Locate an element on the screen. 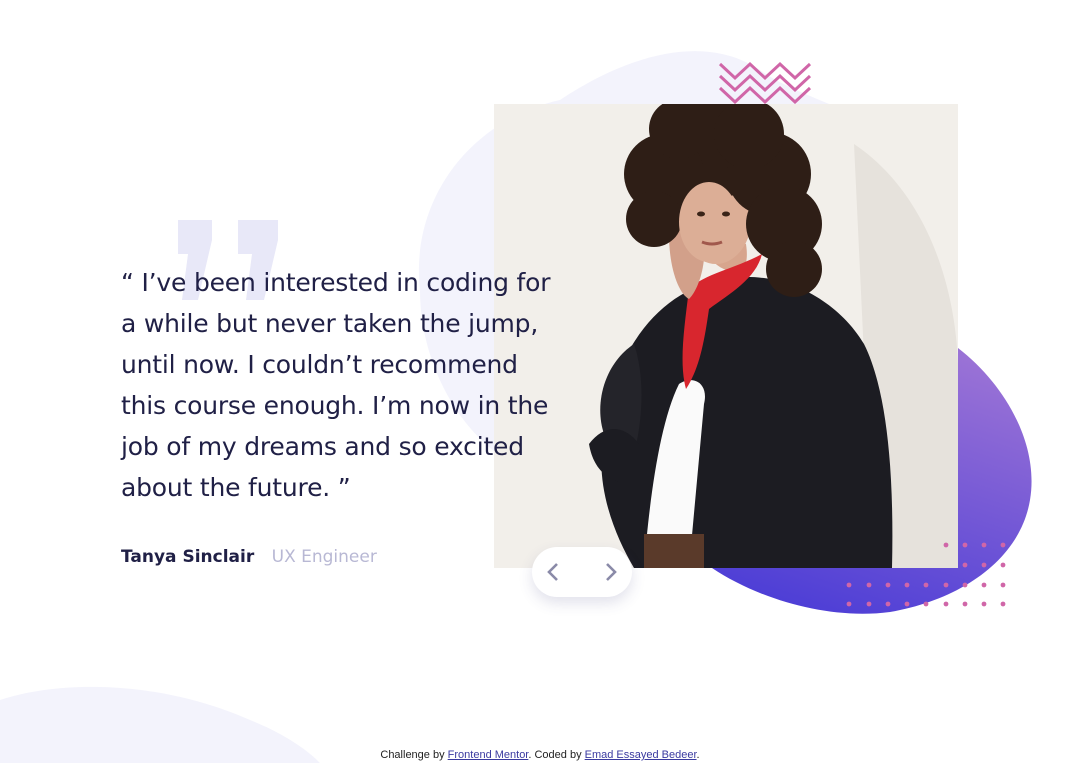  quote-line: about the future. ” is located at coordinates (236, 487).